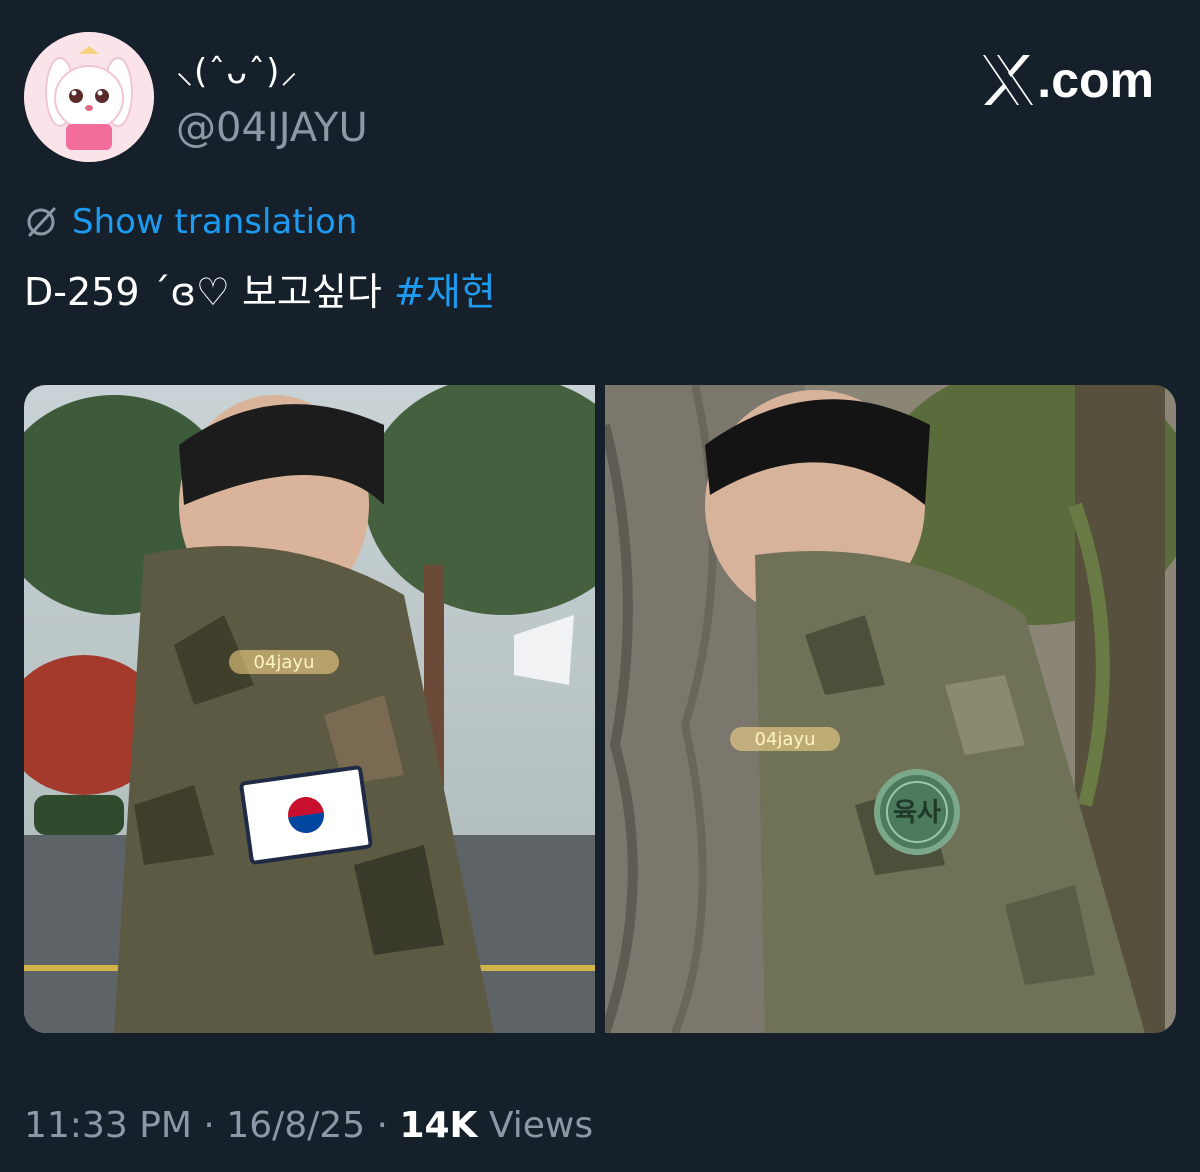 The image size is (1200, 1172). I want to click on avatar, so click(89, 97).